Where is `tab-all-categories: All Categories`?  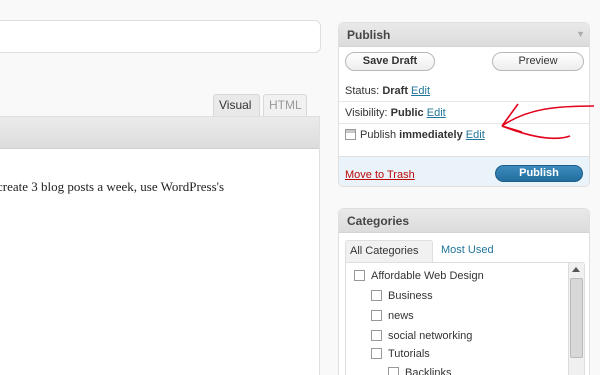 tab-all-categories: All Categories is located at coordinates (389, 251).